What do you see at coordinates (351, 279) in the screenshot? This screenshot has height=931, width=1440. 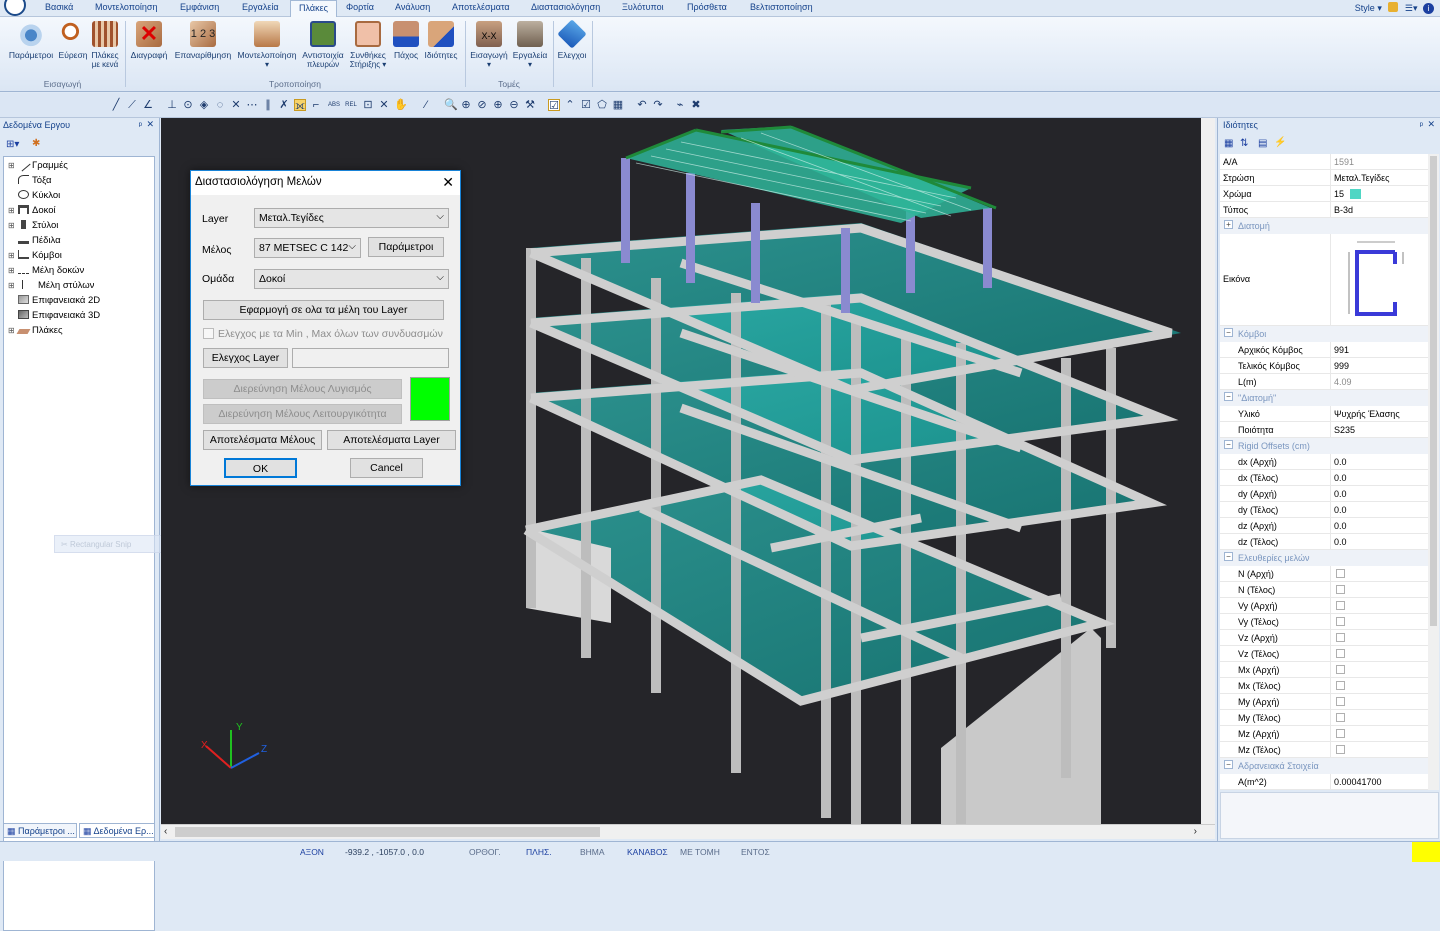 I see `group-select: Δοκοί ⌵` at bounding box center [351, 279].